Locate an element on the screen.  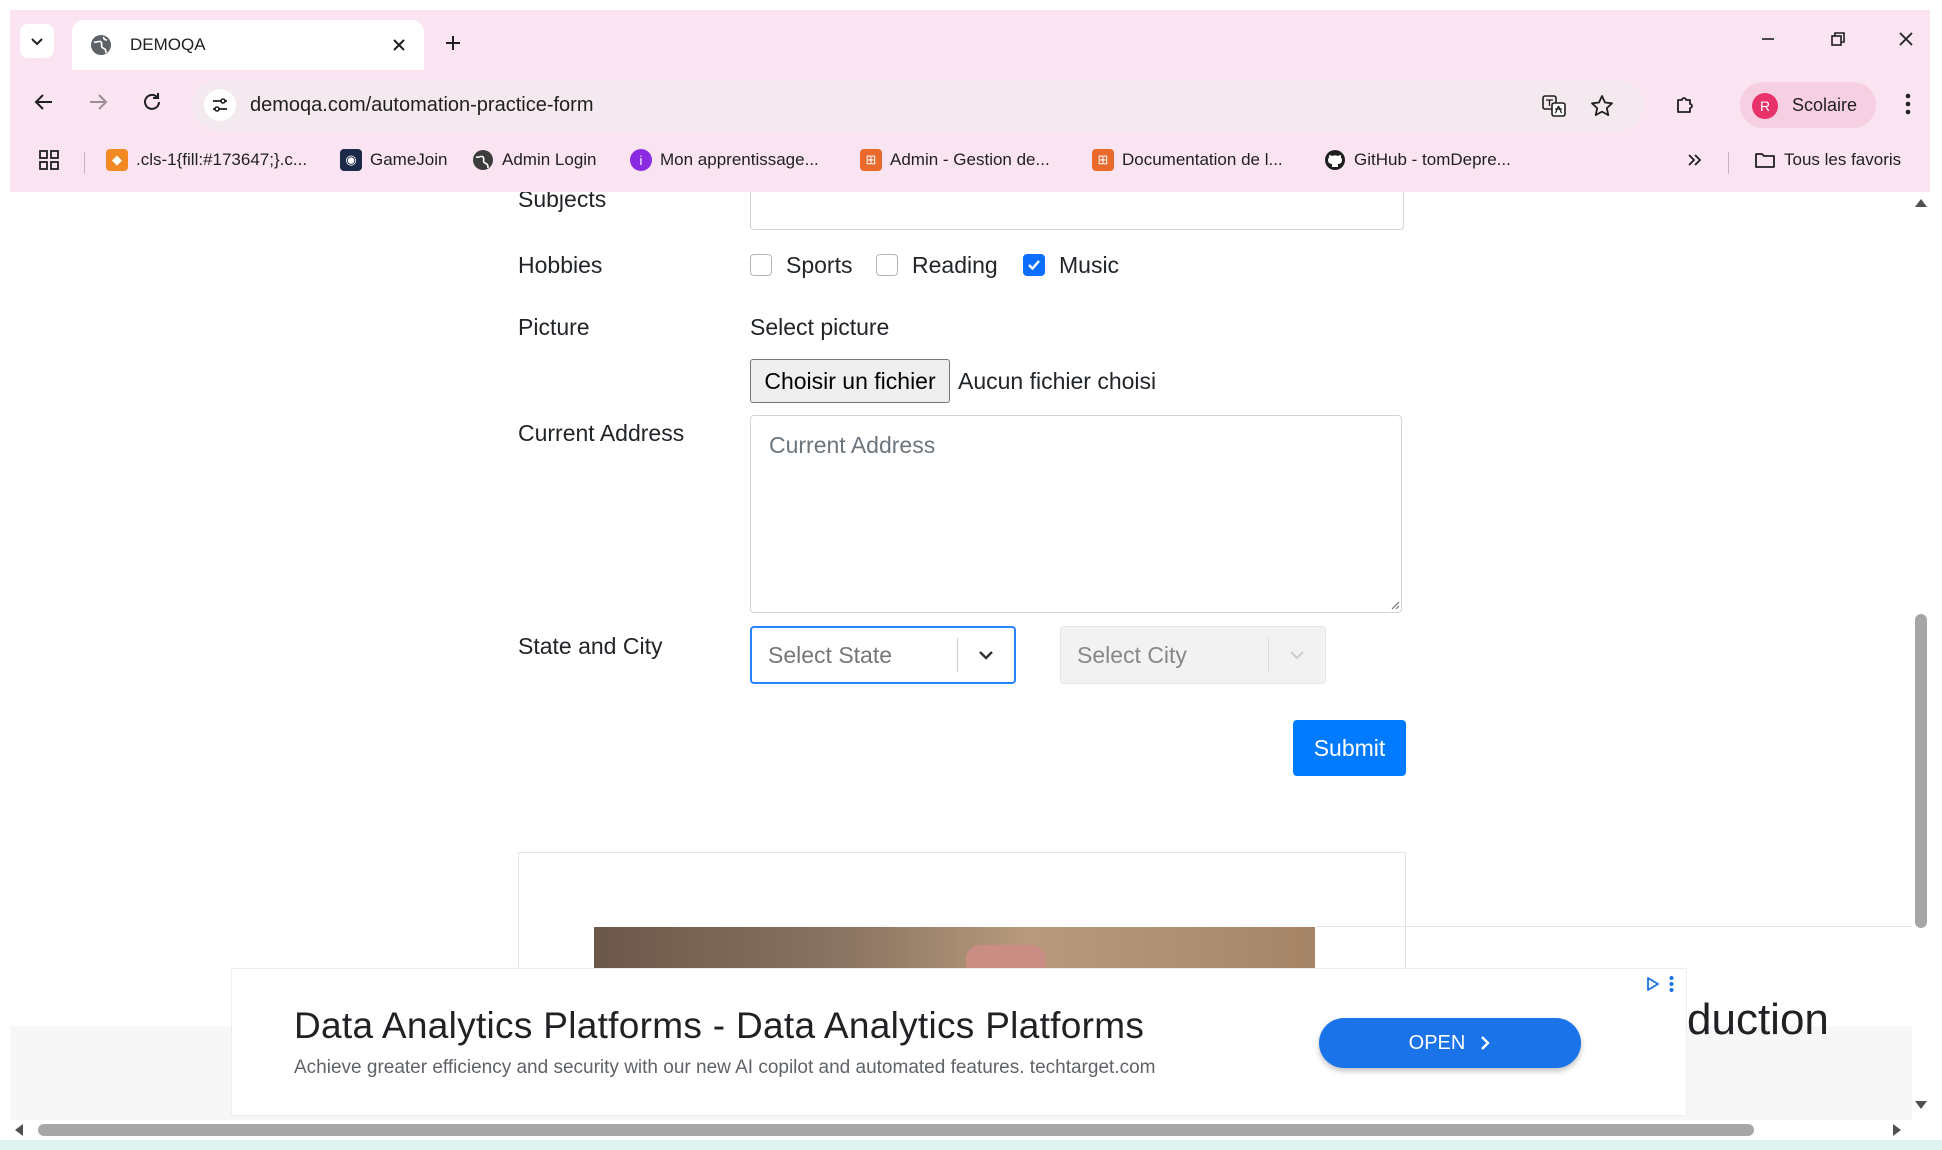
puzzle-icon is located at coordinates (1685, 105).